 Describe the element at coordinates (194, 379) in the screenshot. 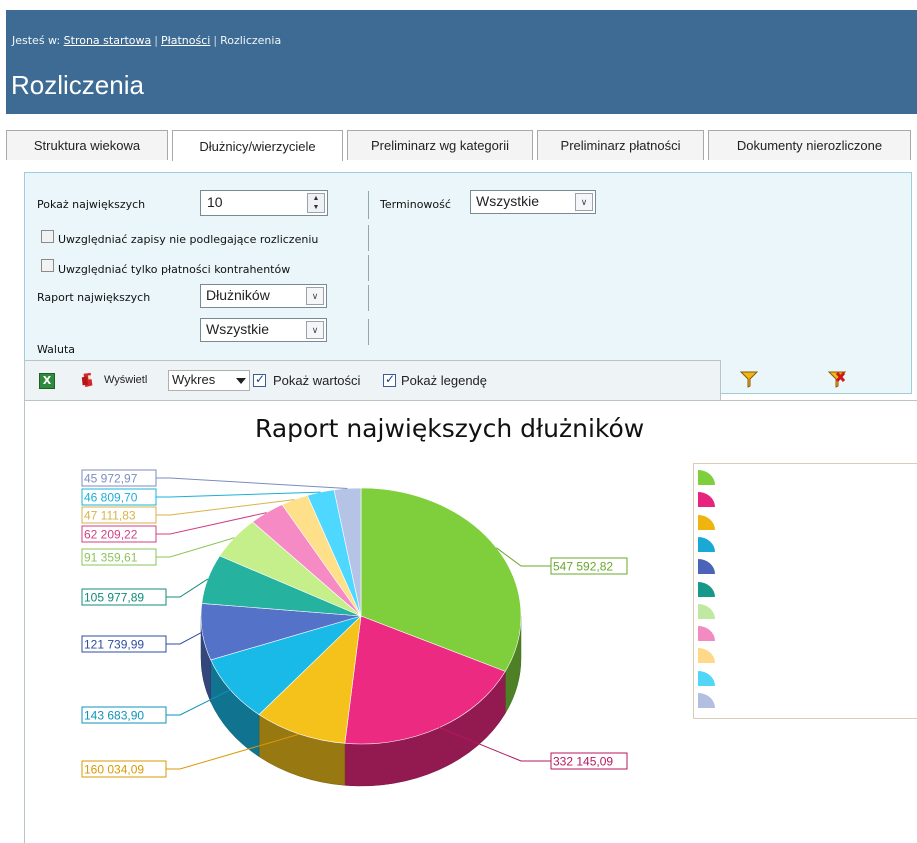

I see `display-value: Wykres` at that location.